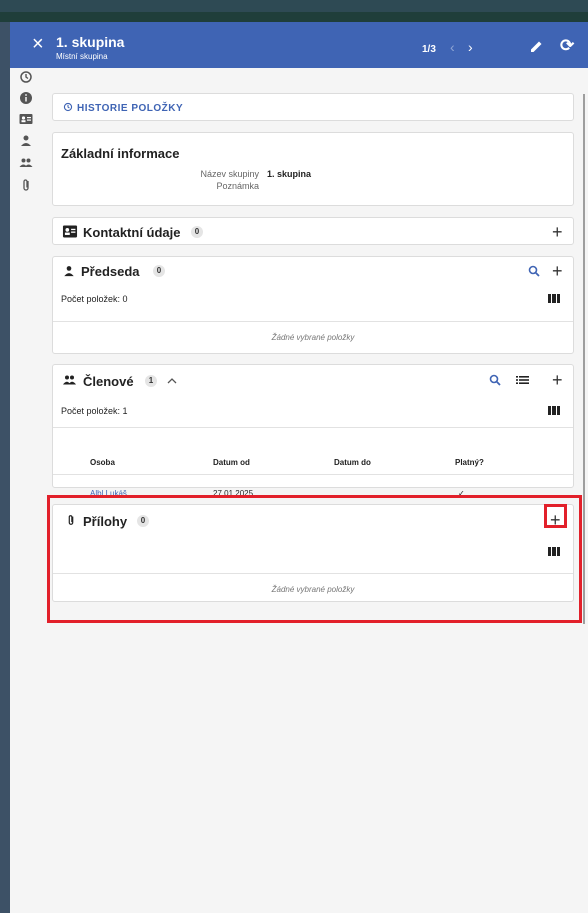 This screenshot has width=588, height=913. Describe the element at coordinates (229, 174) in the screenshot. I see `field-label-name: Název skupiny` at that location.